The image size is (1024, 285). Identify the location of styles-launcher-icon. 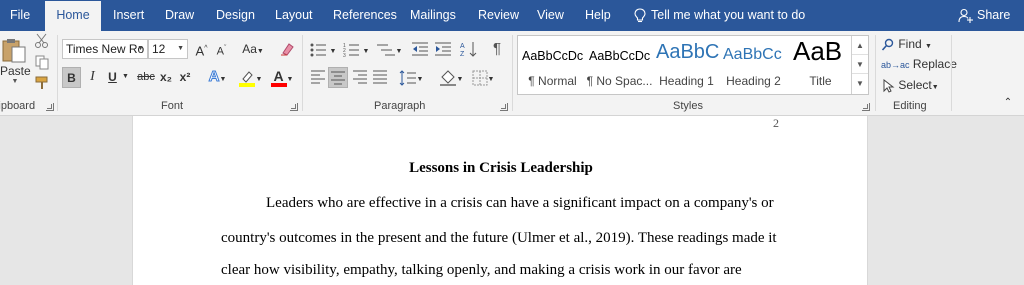
(866, 107).